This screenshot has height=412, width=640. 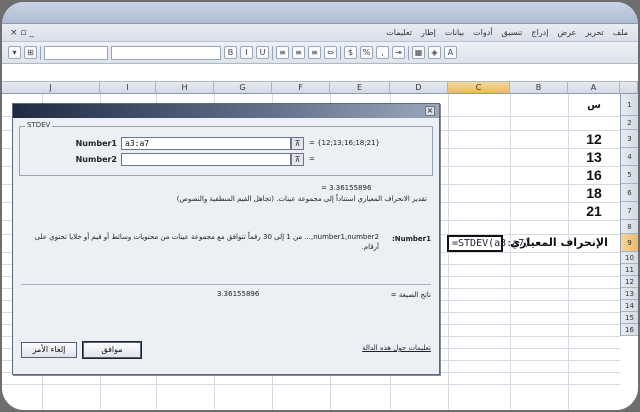 What do you see at coordinates (629, 294) in the screenshot?
I see `row-header-13: 13` at bounding box center [629, 294].